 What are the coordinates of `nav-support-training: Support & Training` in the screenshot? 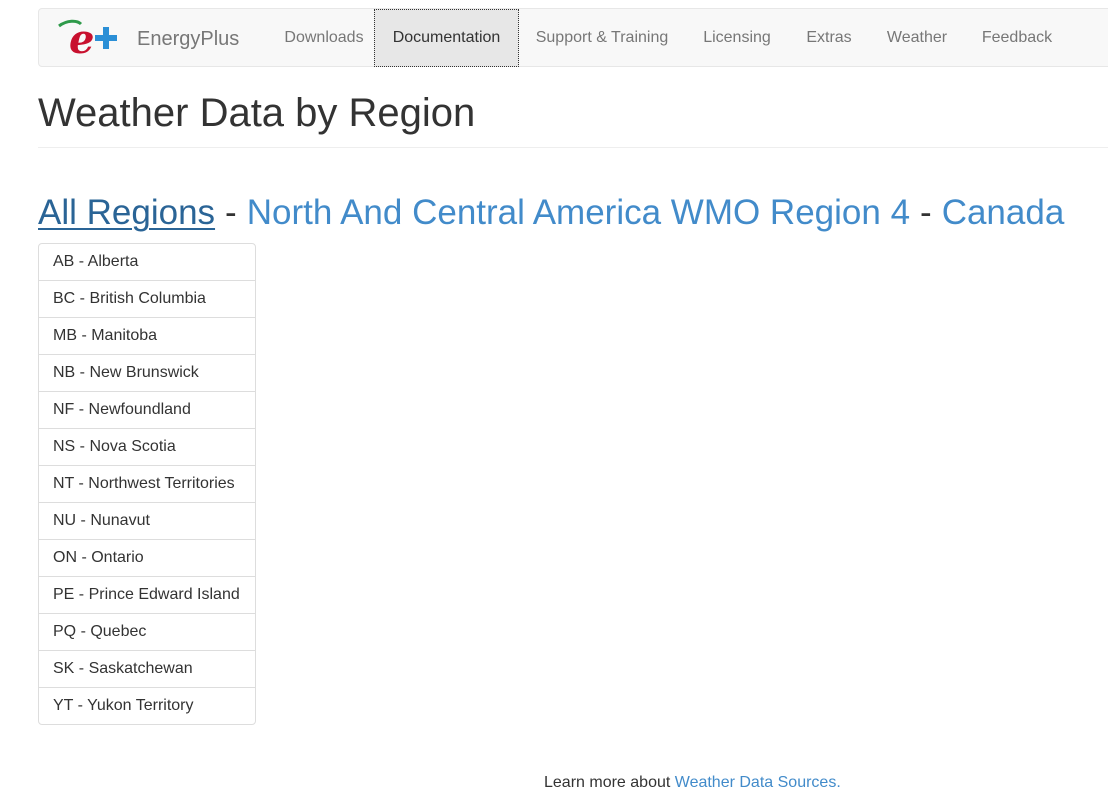 It's located at (602, 38).